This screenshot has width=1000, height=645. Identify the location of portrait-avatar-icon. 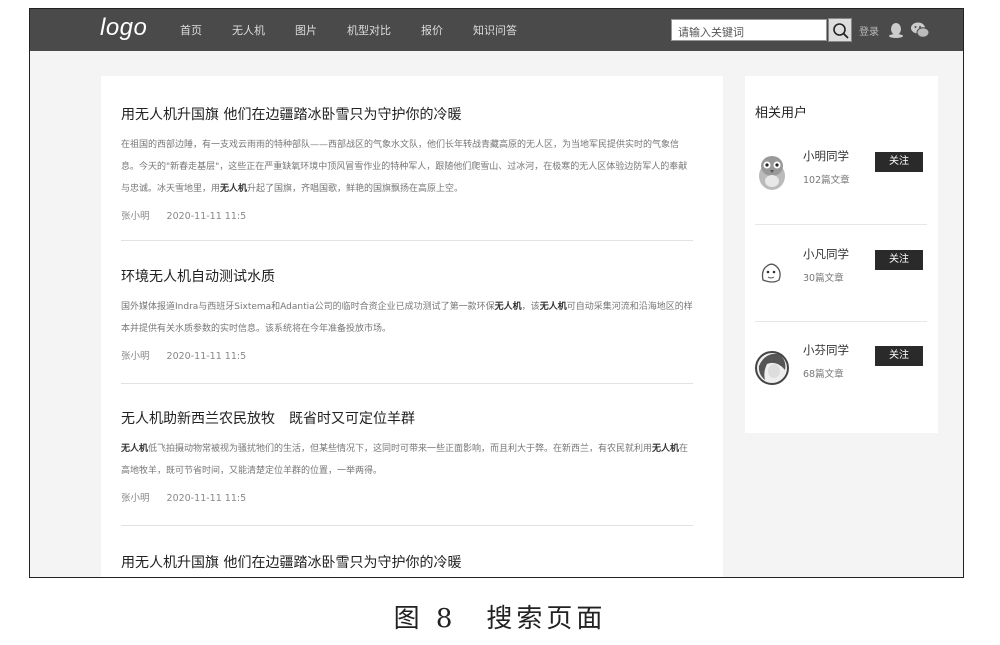
(772, 366).